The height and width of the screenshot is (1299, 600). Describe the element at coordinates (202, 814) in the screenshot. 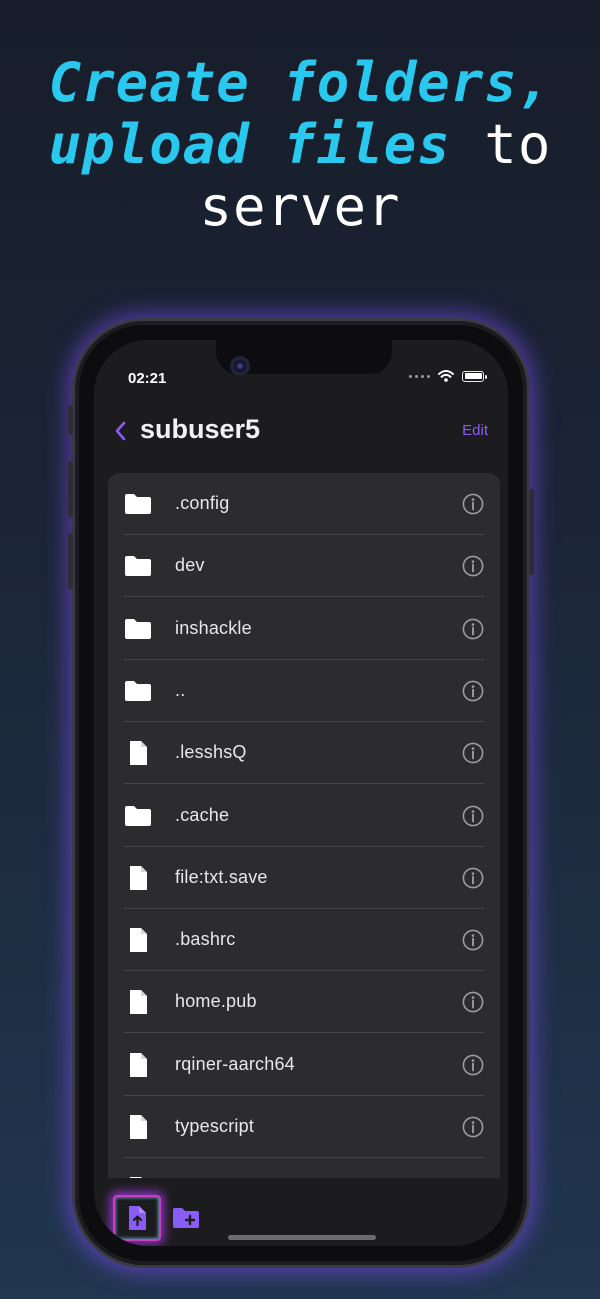

I see `list-item-name: .cache` at that location.